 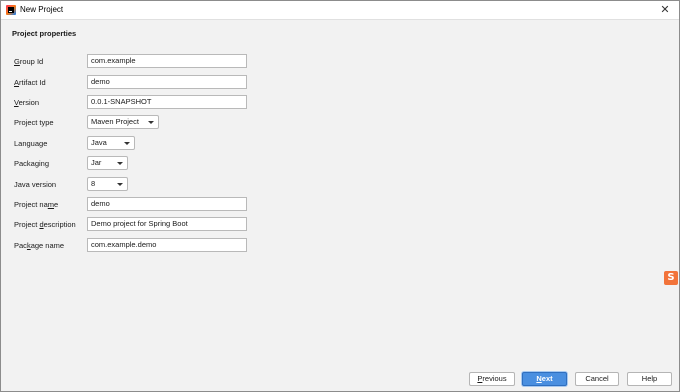 What do you see at coordinates (665, 10) in the screenshot?
I see `close-icon: ✕` at bounding box center [665, 10].